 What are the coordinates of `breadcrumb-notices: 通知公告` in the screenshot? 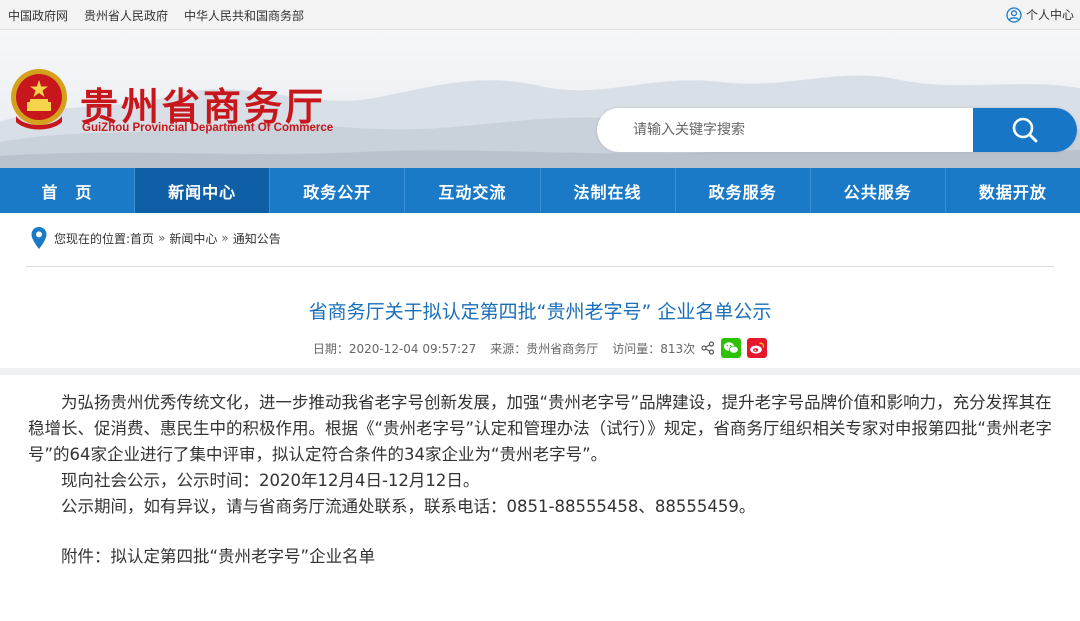 It's located at (257, 238).